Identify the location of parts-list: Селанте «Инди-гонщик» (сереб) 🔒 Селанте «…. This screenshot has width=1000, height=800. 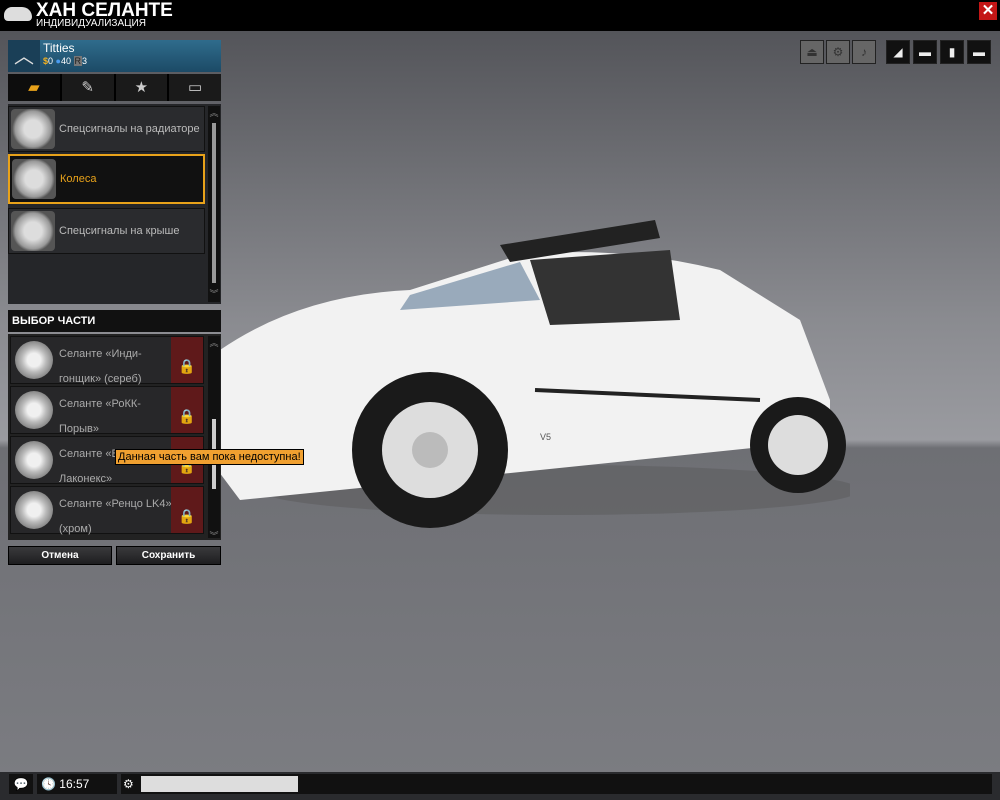
(114, 437).